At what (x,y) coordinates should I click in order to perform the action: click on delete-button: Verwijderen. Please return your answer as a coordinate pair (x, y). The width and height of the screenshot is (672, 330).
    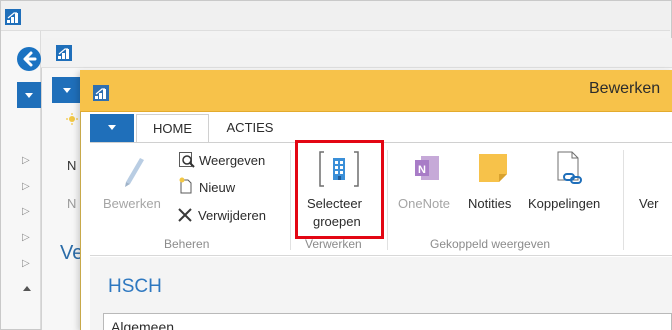
    Looking at the image, I should click on (232, 215).